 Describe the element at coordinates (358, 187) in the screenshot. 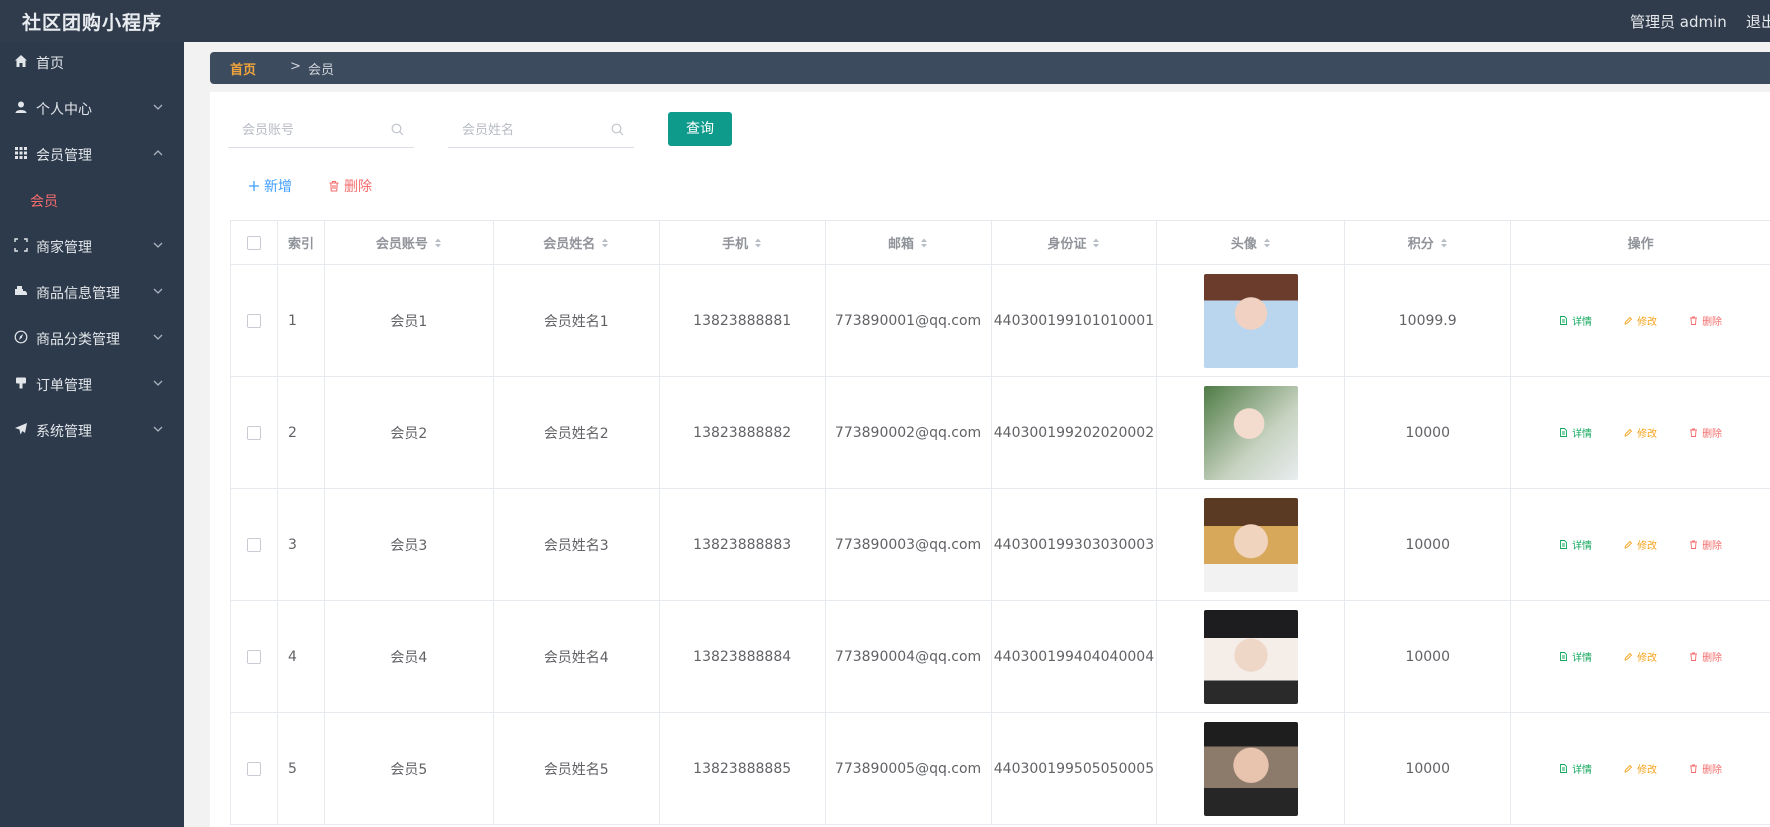

I see `delete-button-label: 删除` at that location.